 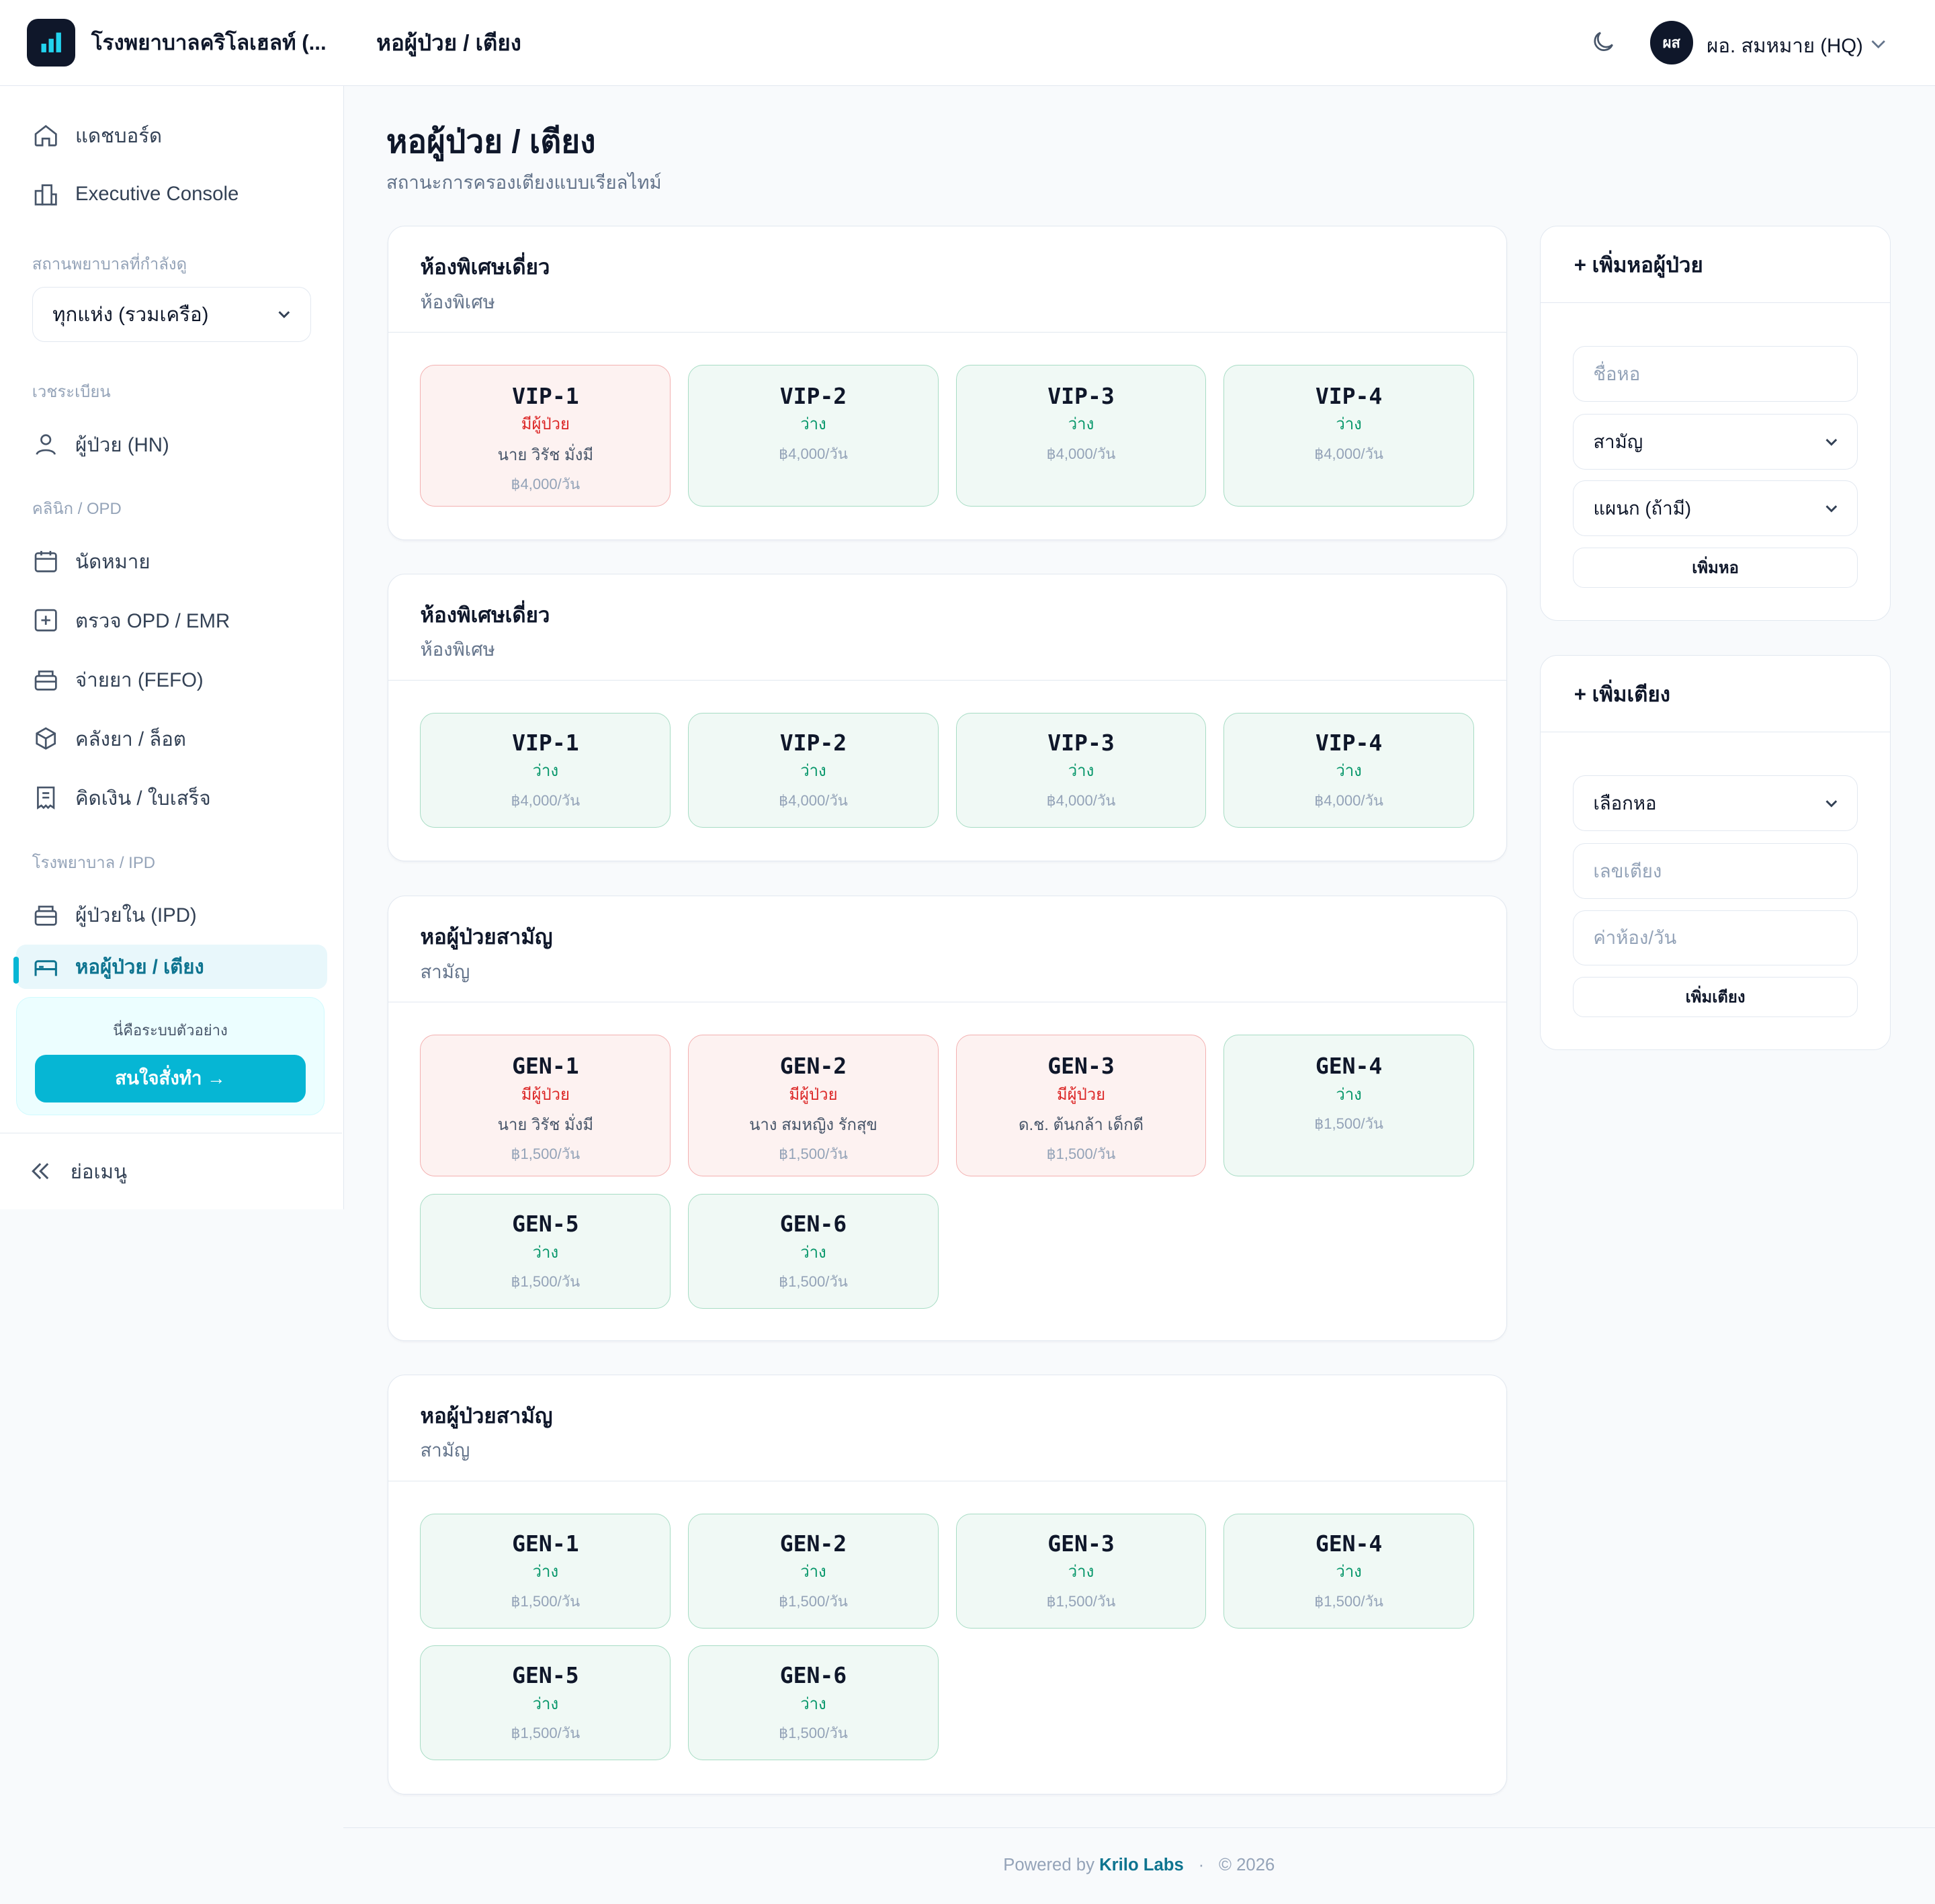 I want to click on sidebar-item-label: ผู้ป่วยใน (IPD), so click(x=136, y=916).